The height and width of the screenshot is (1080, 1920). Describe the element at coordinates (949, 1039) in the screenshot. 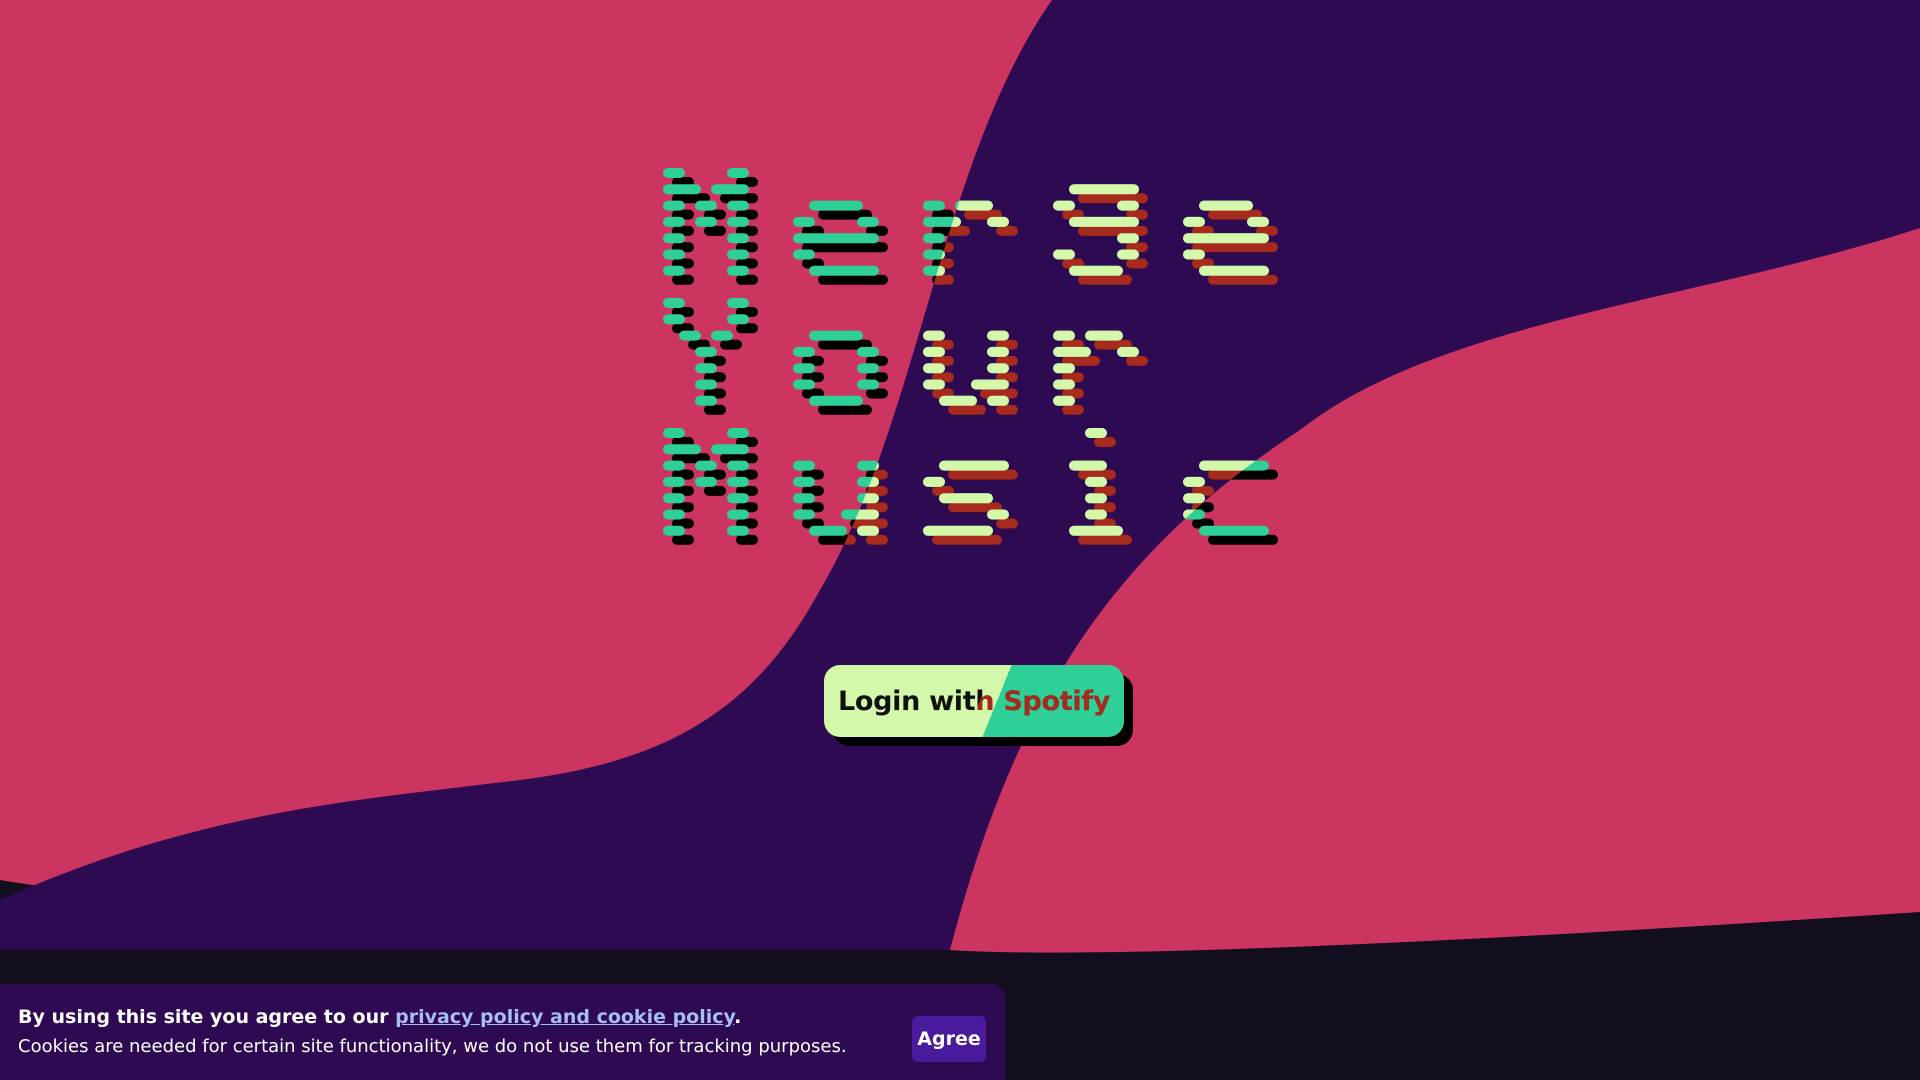

I see `agree-button: Agree` at that location.